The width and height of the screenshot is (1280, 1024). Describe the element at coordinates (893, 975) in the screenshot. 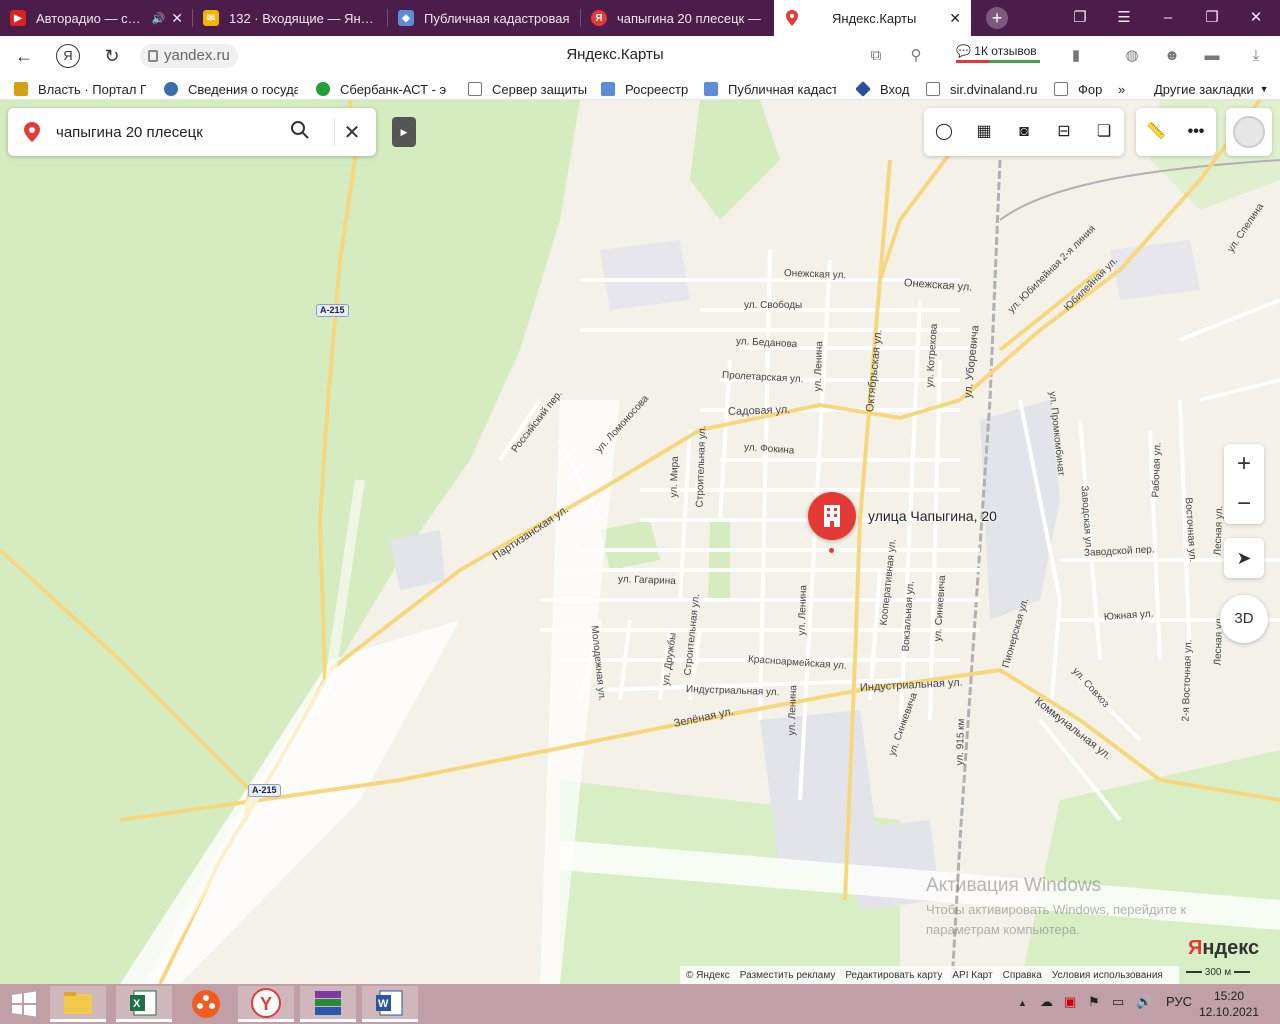

I see `footer-link-edit-map: Редактировать карту` at that location.